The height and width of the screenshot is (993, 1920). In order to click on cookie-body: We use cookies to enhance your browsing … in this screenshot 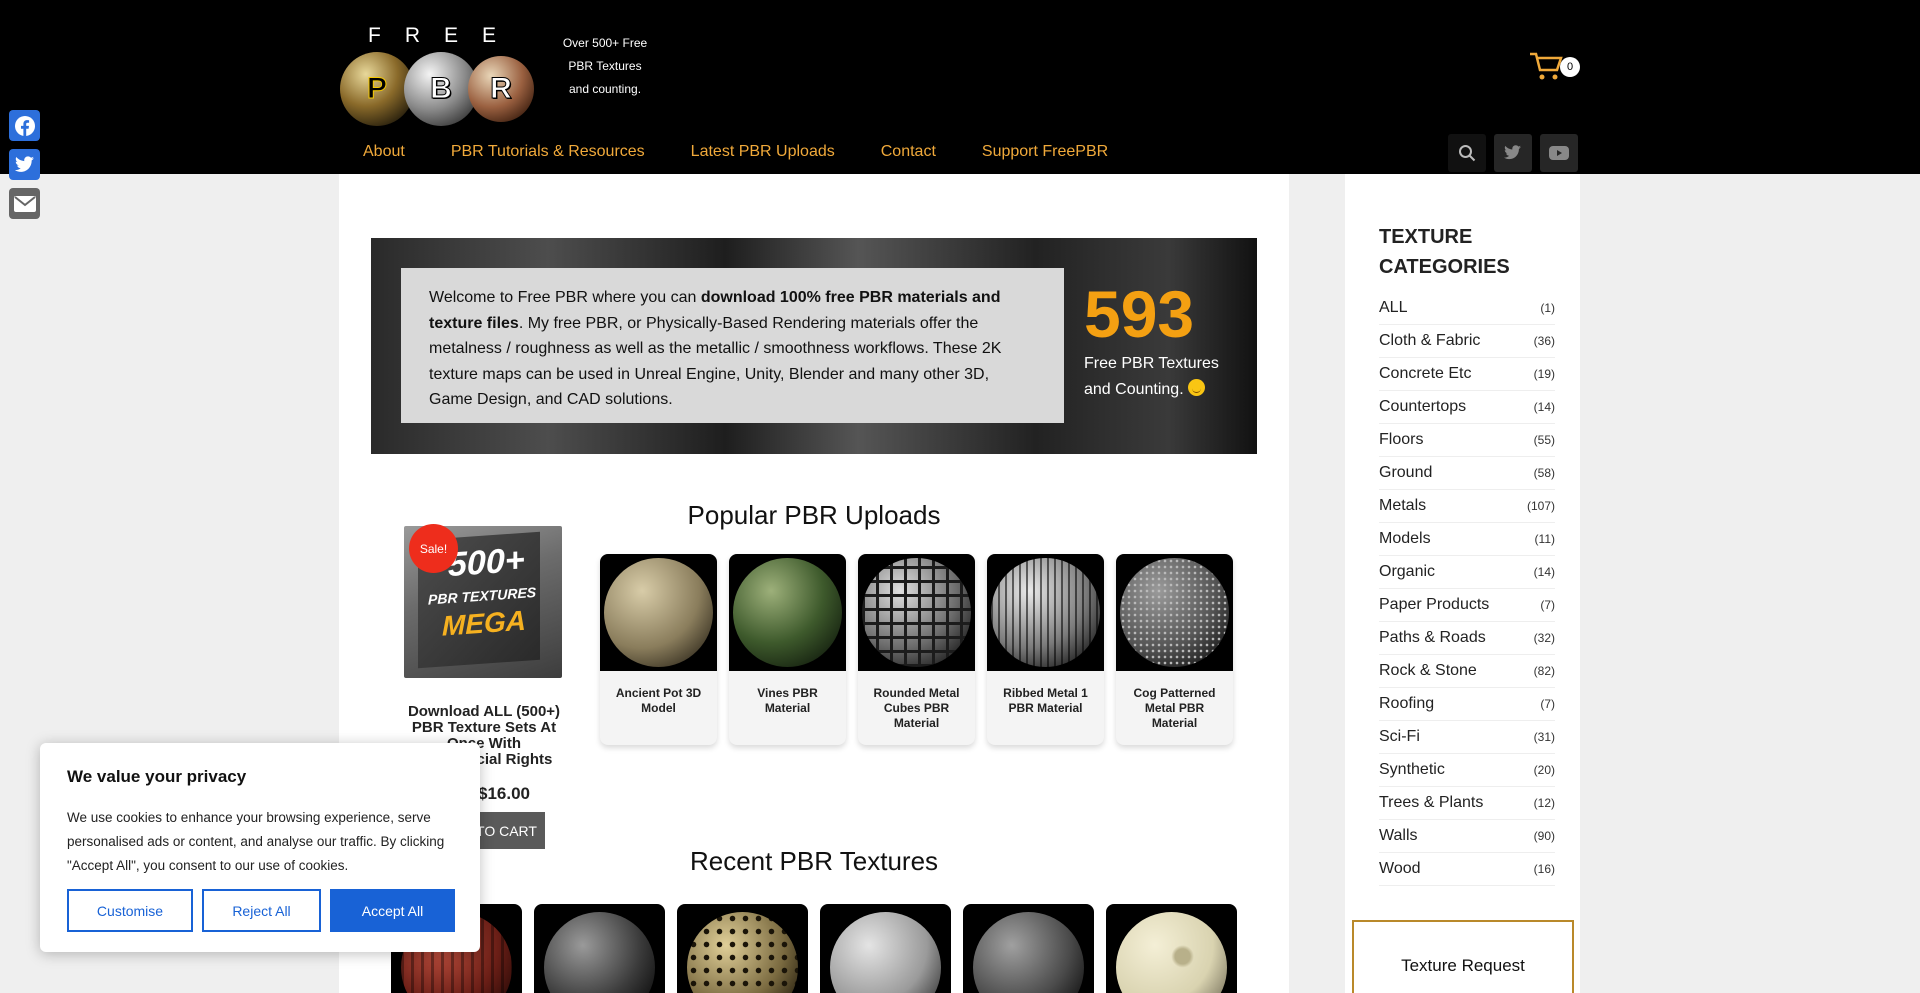, I will do `click(256, 841)`.